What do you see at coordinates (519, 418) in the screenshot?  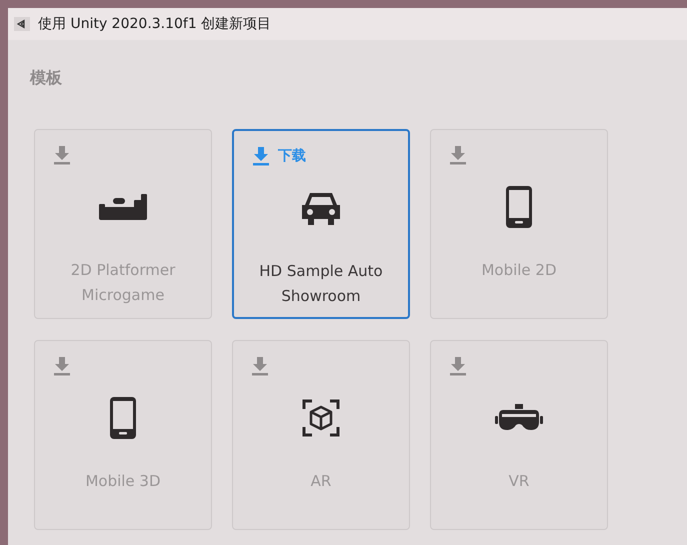 I see `vr-headset-icon` at bounding box center [519, 418].